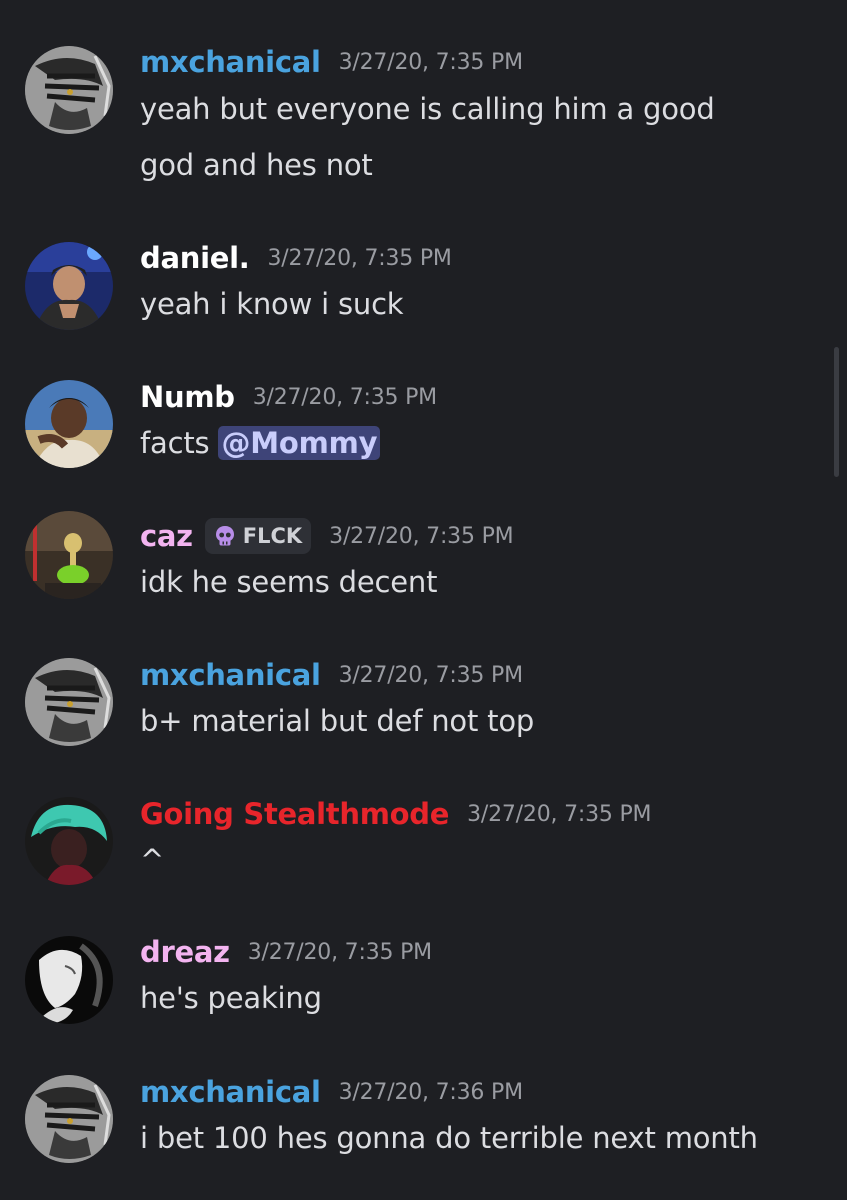  What do you see at coordinates (225, 536) in the screenshot?
I see `skull-icon` at bounding box center [225, 536].